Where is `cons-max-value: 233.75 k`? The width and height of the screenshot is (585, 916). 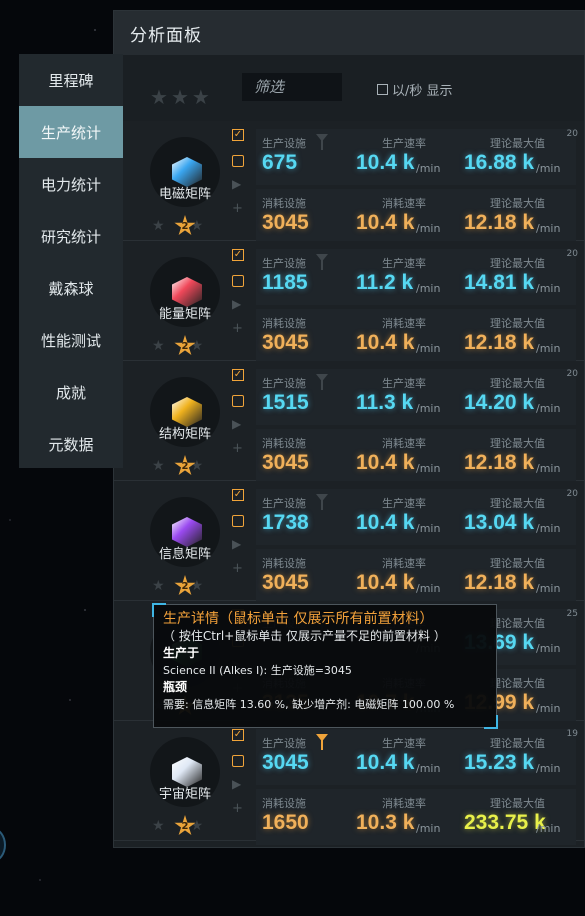
cons-max-value: 233.75 k is located at coordinates (505, 822).